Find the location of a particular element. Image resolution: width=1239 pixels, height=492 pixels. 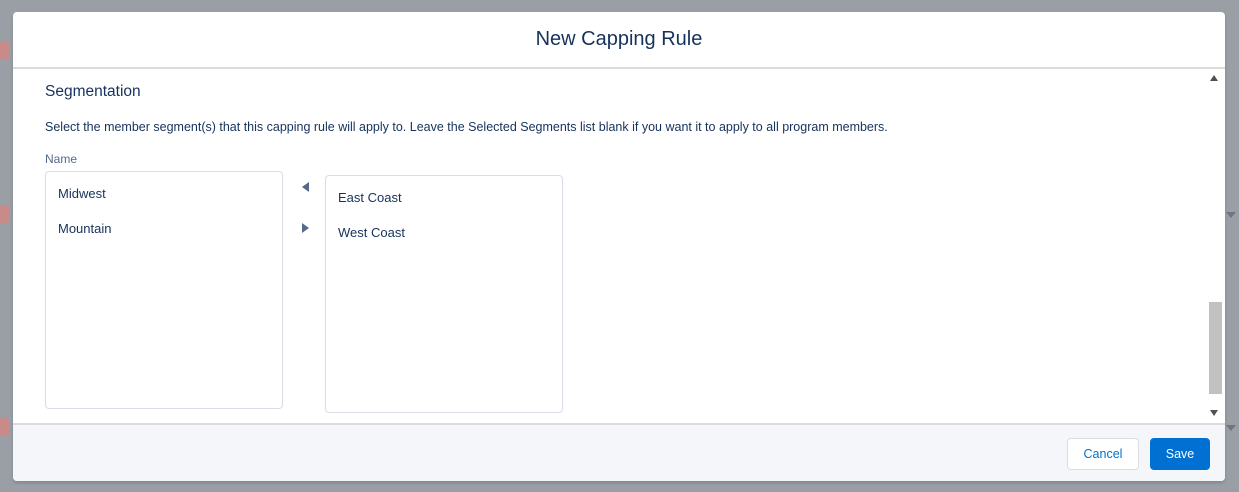

cancel-button: Cancel is located at coordinates (1103, 454).